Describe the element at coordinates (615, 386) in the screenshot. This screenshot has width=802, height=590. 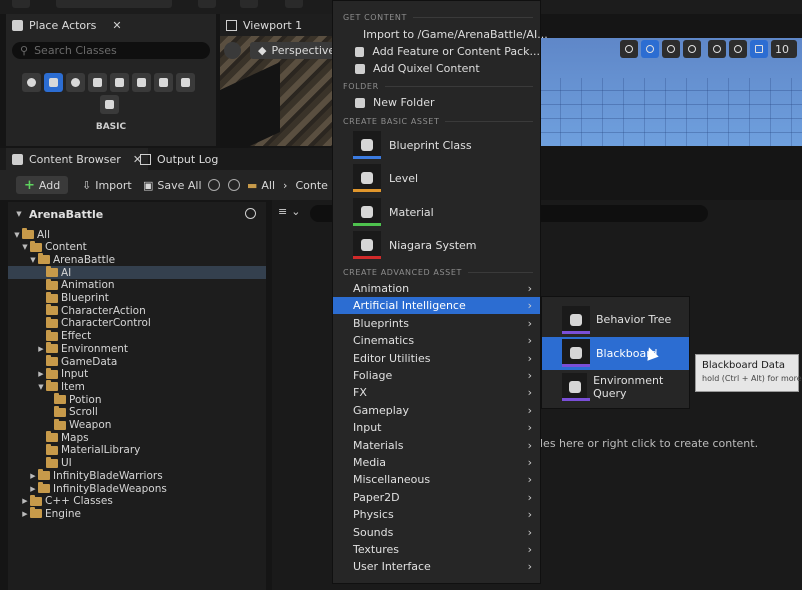
I see `submenu-item: Environment Query` at that location.